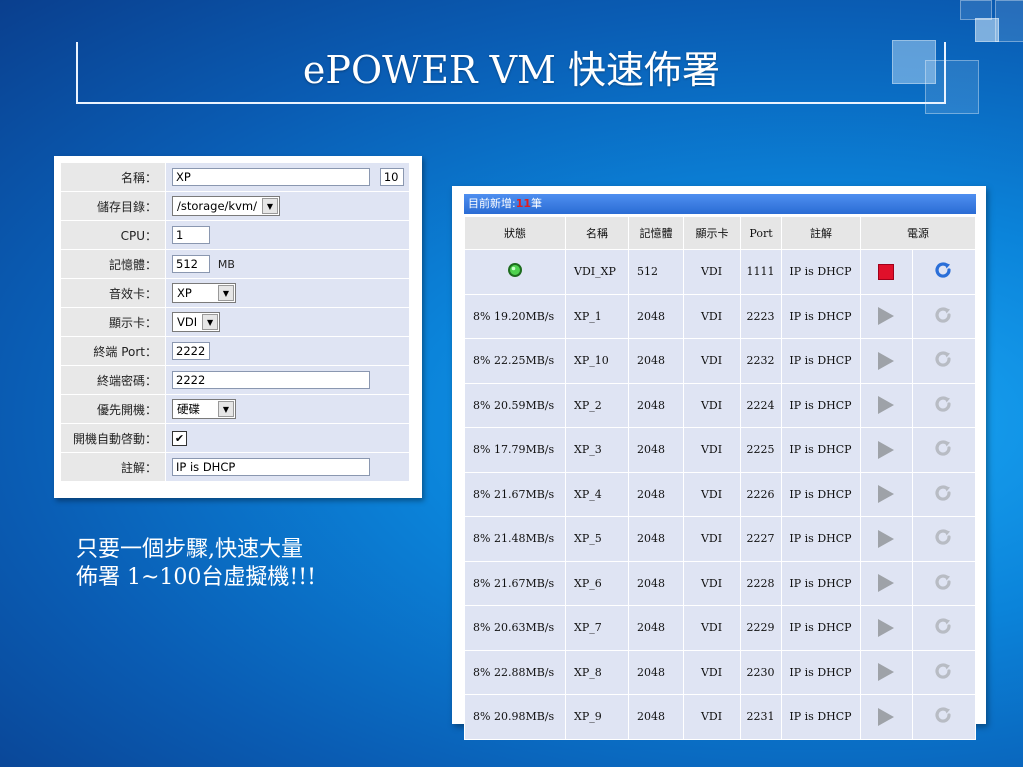 The image size is (1023, 767). What do you see at coordinates (597, 233) in the screenshot?
I see `col-name: 名稱` at bounding box center [597, 233].